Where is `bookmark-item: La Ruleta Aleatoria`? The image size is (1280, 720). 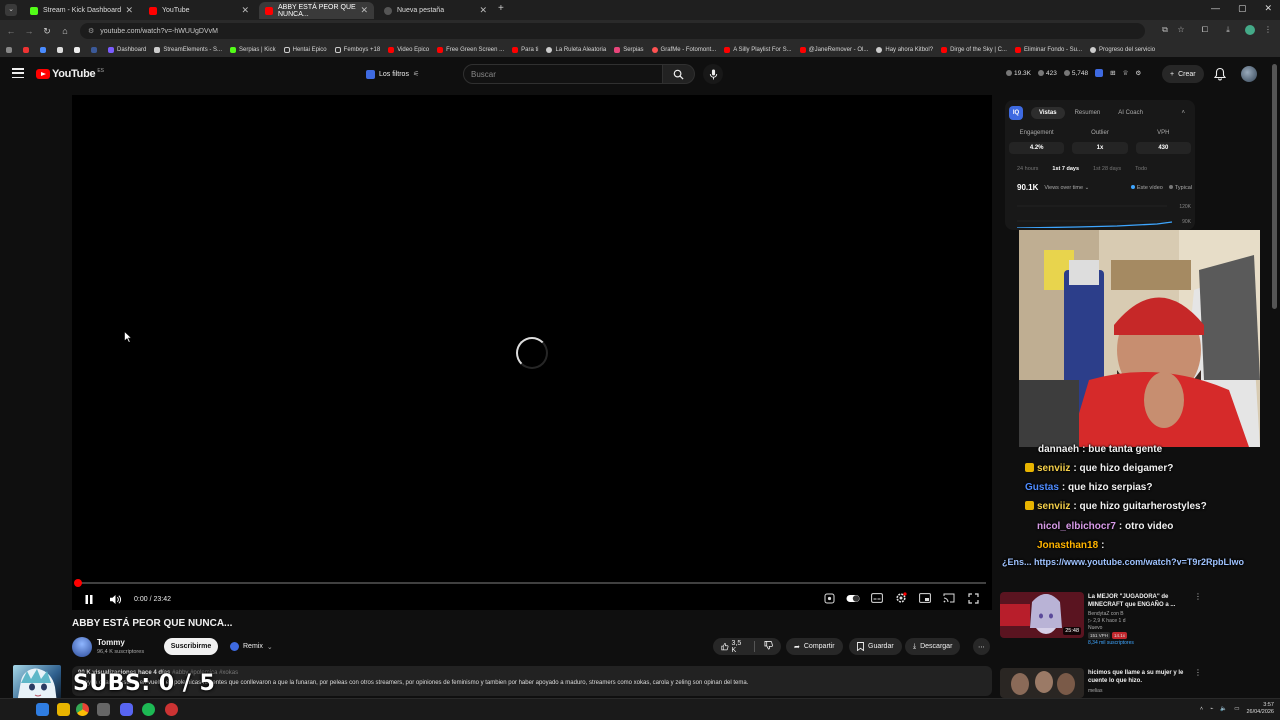 bookmark-item: La Ruleta Aleatoria is located at coordinates (576, 49).